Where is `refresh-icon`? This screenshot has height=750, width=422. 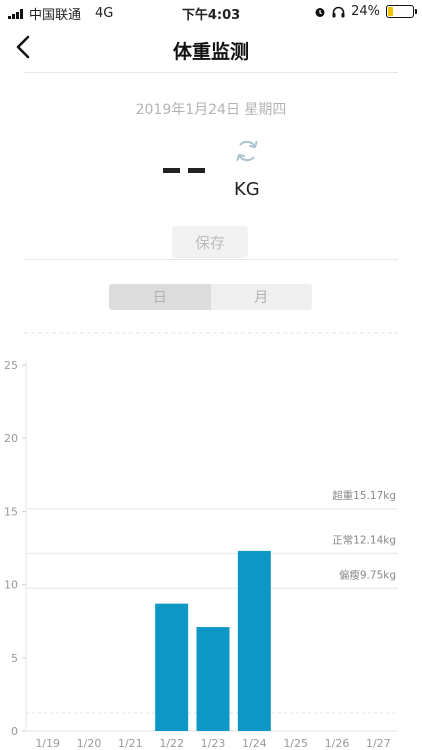
refresh-icon is located at coordinates (247, 151).